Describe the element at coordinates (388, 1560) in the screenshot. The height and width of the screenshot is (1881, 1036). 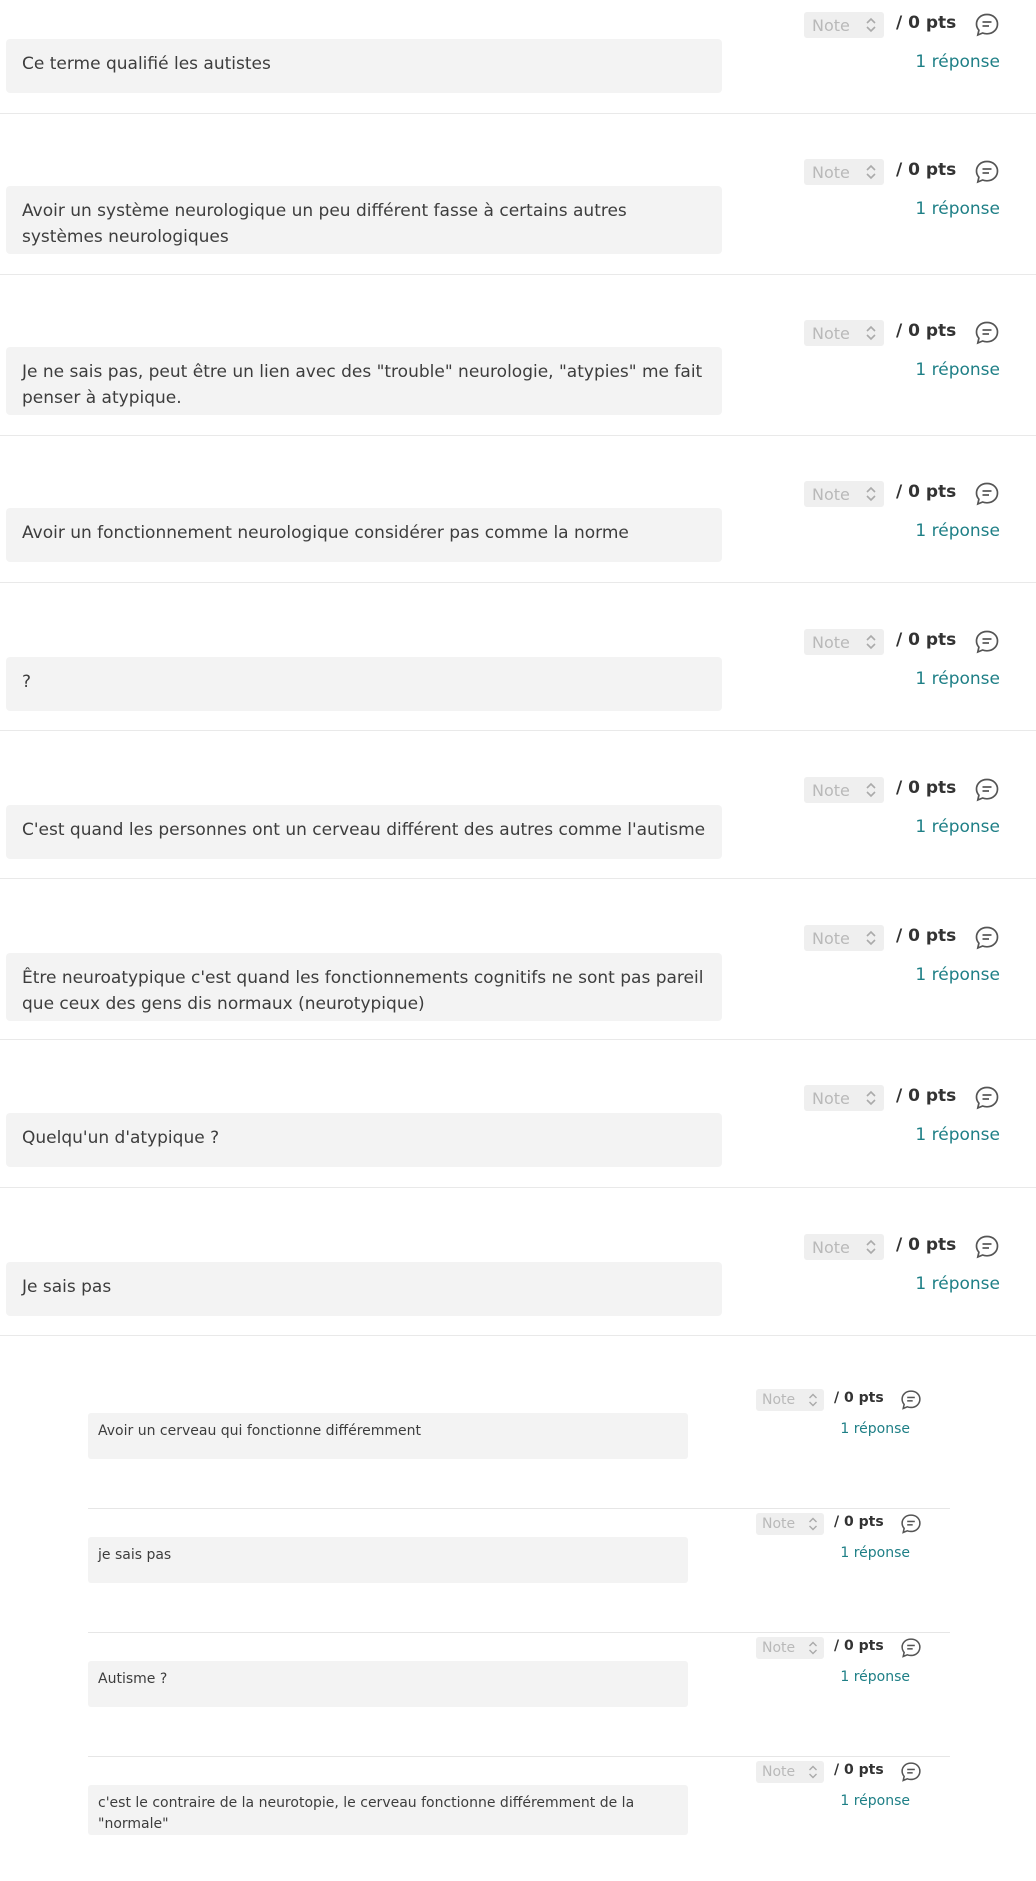
I see `answer-text: je sais pas` at that location.